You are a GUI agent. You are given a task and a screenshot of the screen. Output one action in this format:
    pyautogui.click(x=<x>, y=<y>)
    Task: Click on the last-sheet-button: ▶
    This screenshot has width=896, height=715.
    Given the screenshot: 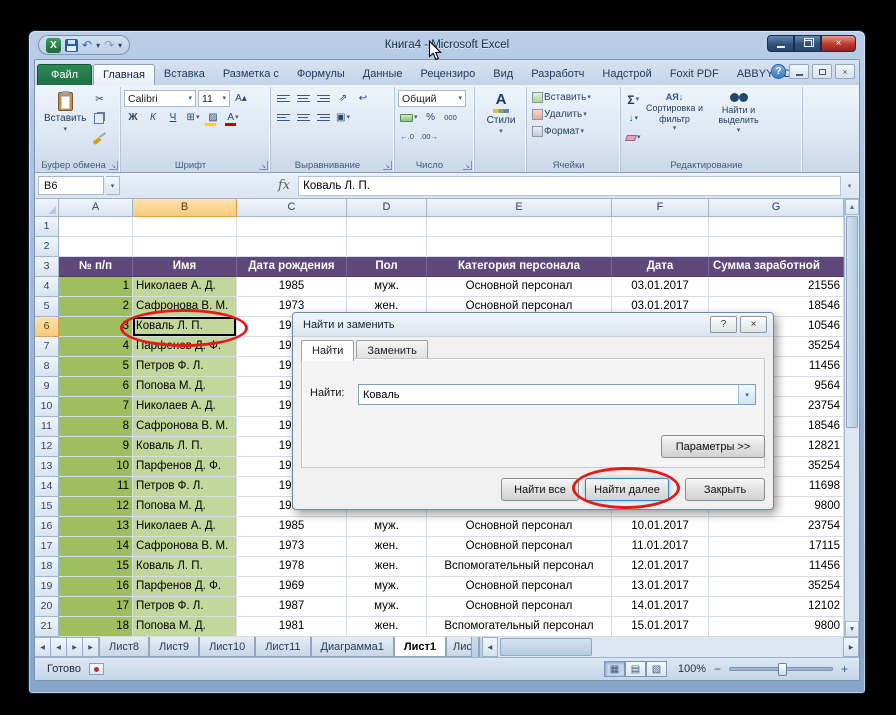 What is the action you would take?
    pyautogui.click(x=91, y=647)
    